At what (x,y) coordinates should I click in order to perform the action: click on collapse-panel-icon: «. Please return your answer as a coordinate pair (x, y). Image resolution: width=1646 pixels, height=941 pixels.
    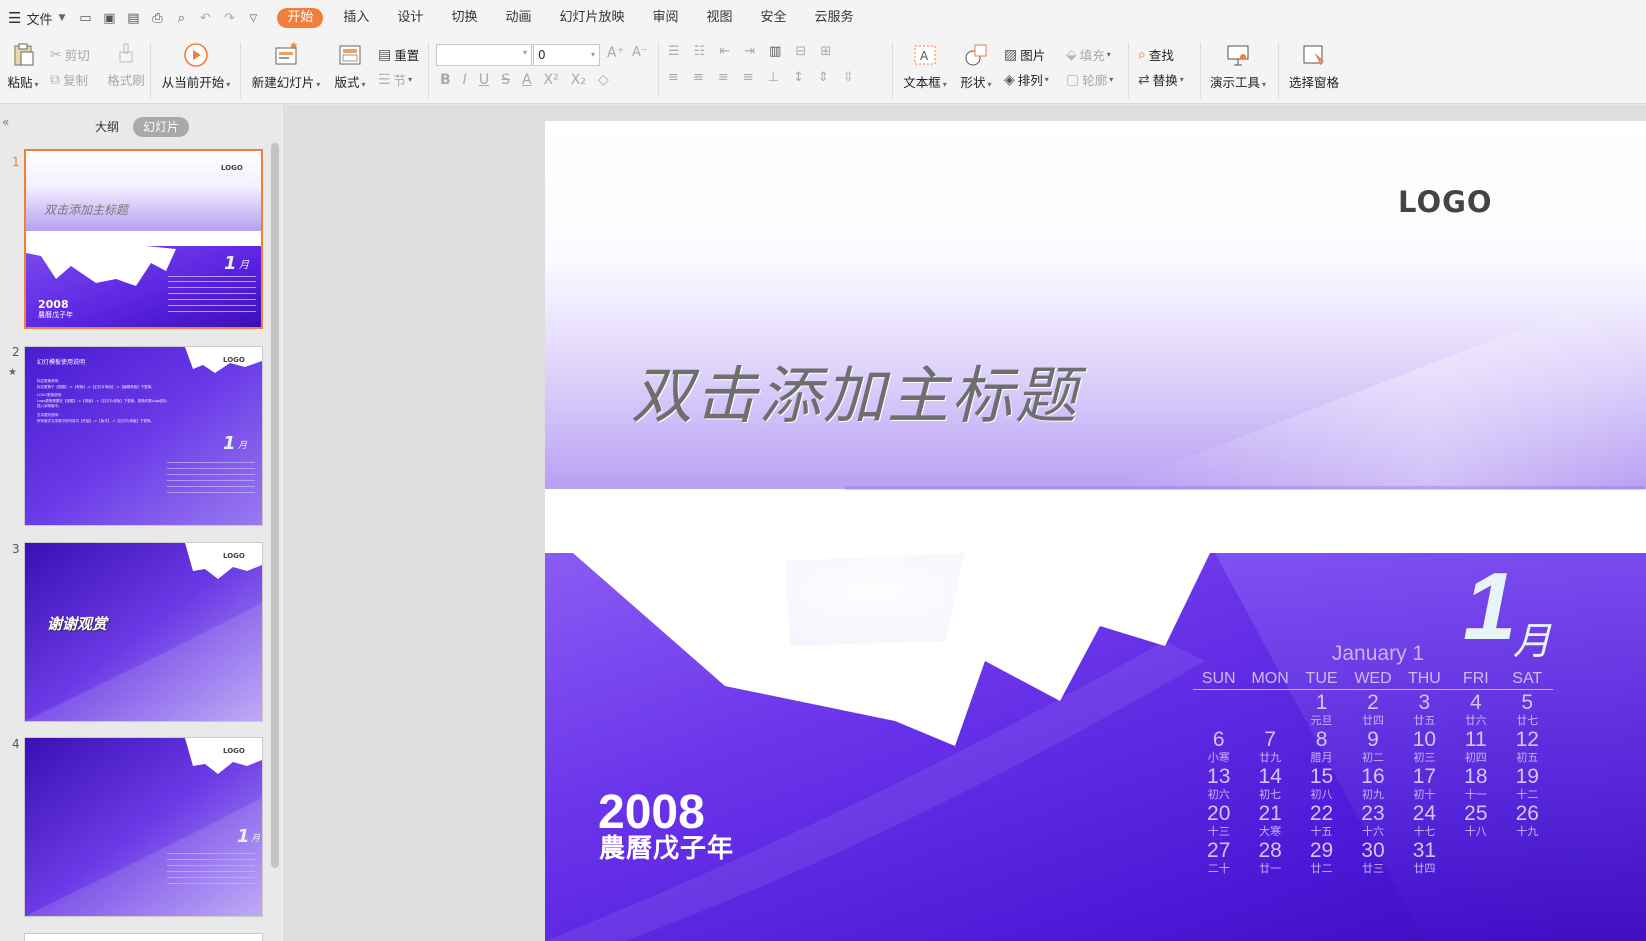
    Looking at the image, I should click on (5, 122).